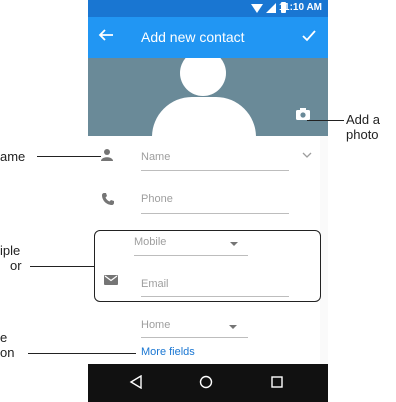 This screenshot has height=402, width=396. Describe the element at coordinates (62, 266) in the screenshot. I see `multiple-callout-line` at that location.